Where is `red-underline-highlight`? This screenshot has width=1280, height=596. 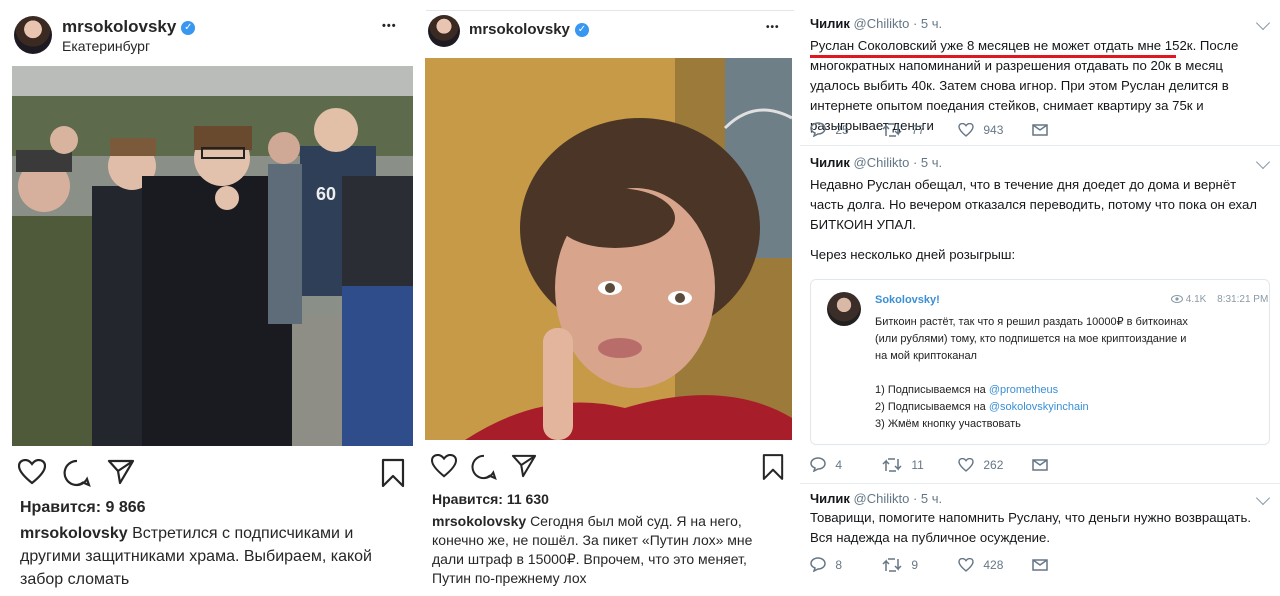 red-underline-highlight is located at coordinates (993, 56).